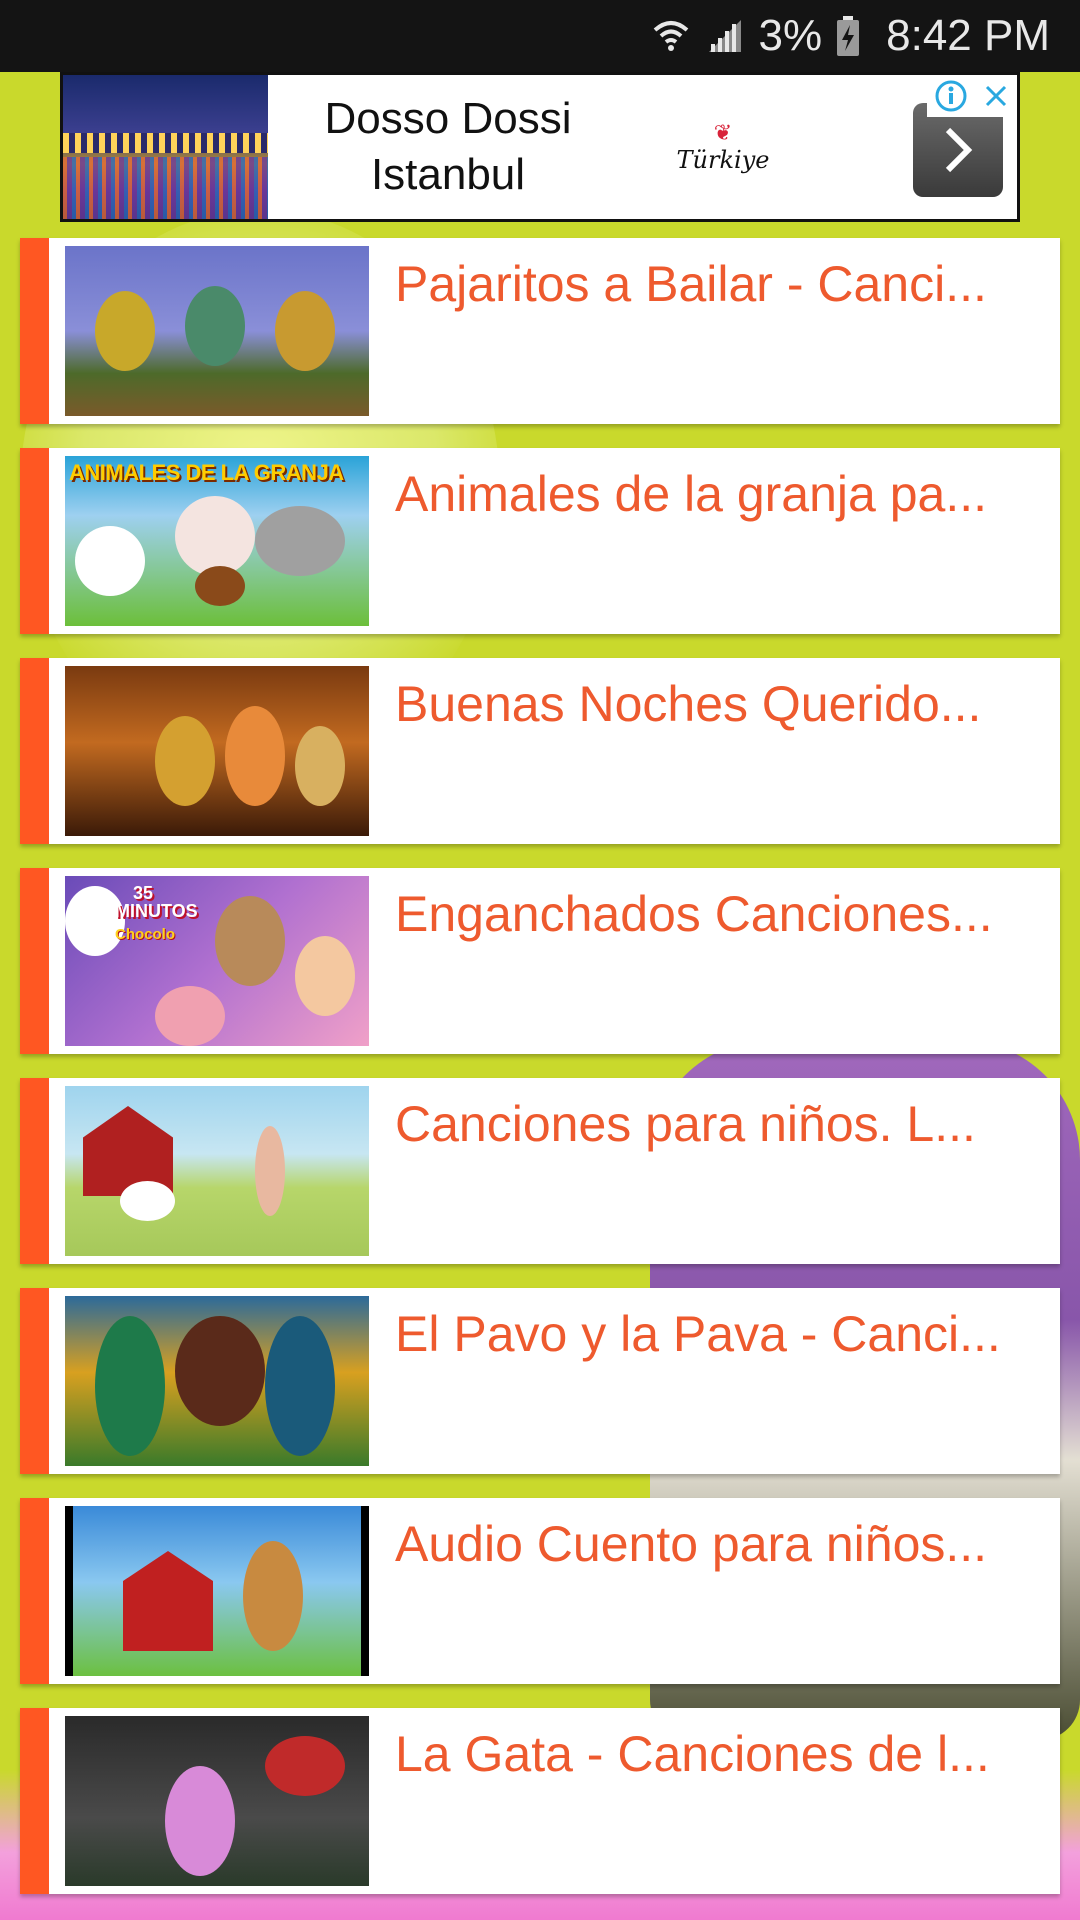 The height and width of the screenshot is (1920, 1080). Describe the element at coordinates (448, 147) in the screenshot. I see `ad-title: Dosso Dossi Istanbul` at that location.